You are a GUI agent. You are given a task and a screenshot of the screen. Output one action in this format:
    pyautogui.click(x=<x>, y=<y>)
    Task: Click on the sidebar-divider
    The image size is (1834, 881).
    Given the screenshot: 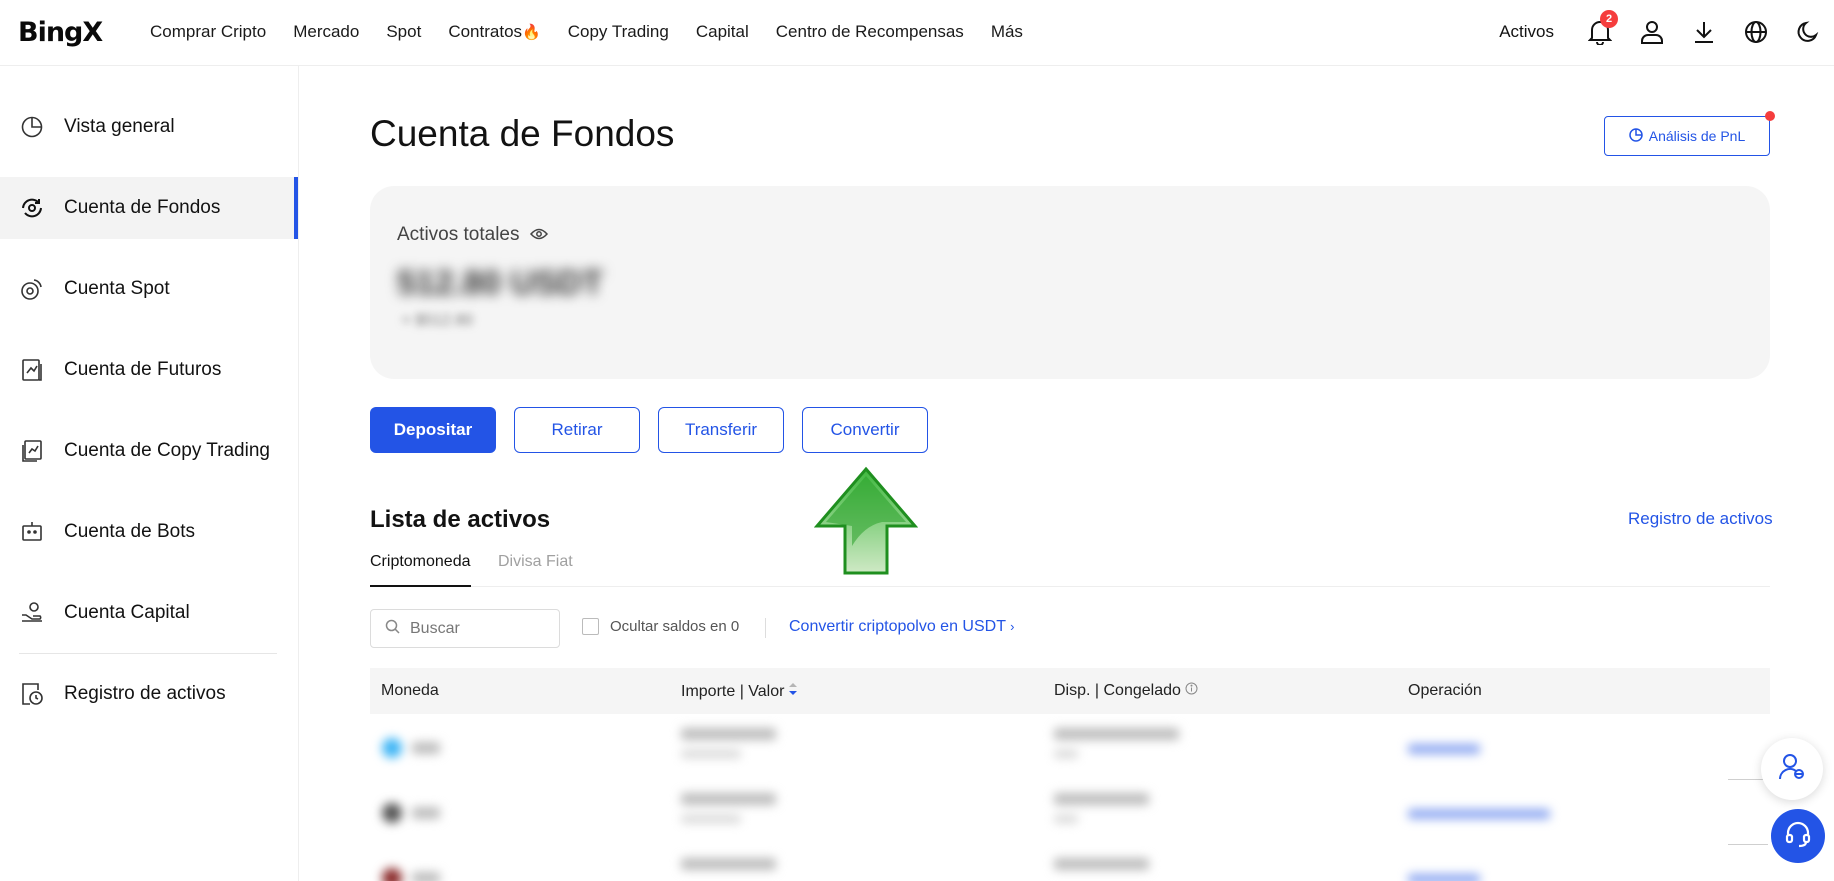 What is the action you would take?
    pyautogui.click(x=148, y=653)
    